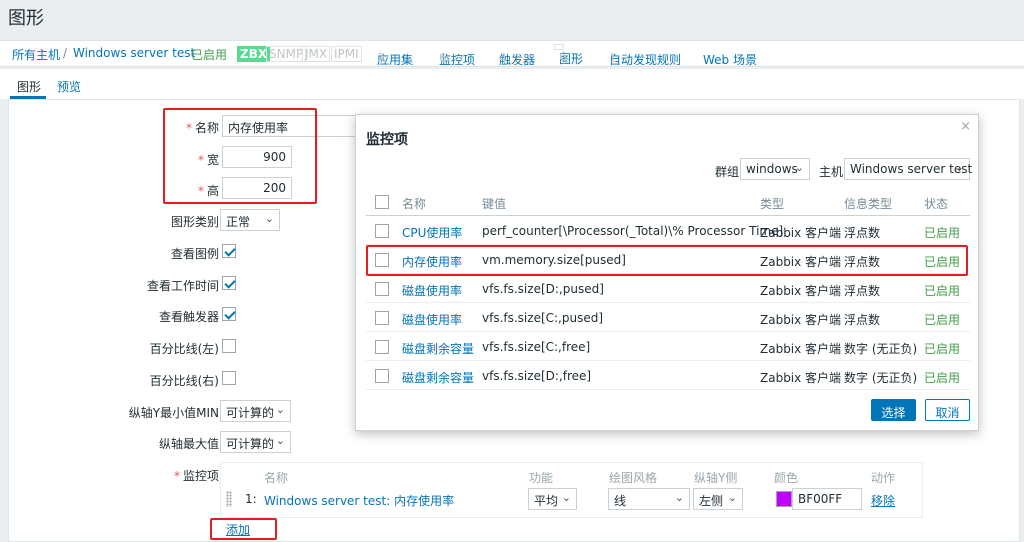 The width and height of the screenshot is (1024, 542). What do you see at coordinates (432, 232) in the screenshot?
I see `item-name-link: CPU使用率` at bounding box center [432, 232].